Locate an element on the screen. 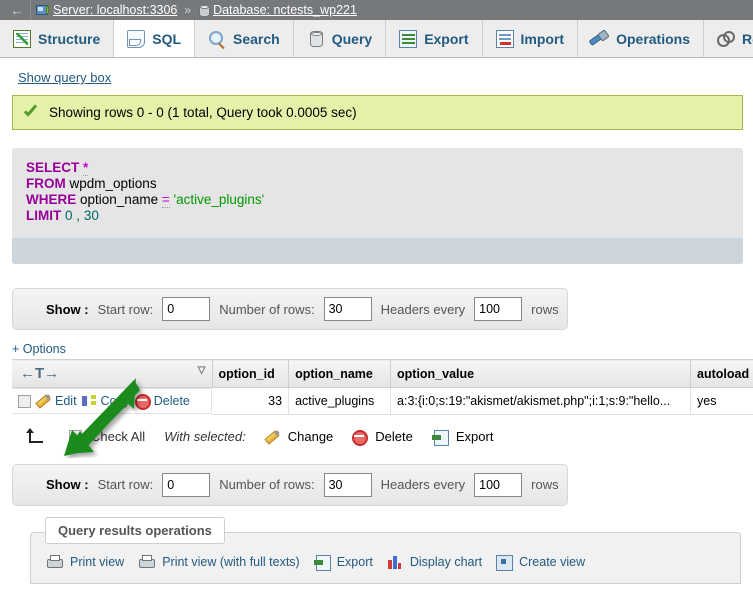 This screenshot has width=753, height=592. sql-icon is located at coordinates (136, 38).